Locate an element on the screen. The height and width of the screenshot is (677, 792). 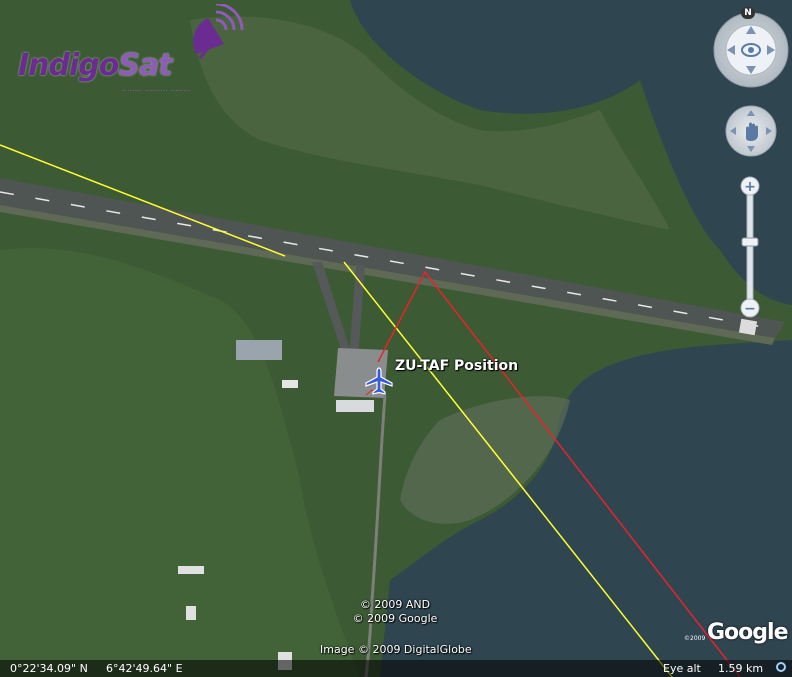
satellite-dish-icon is located at coordinates (218, 31).